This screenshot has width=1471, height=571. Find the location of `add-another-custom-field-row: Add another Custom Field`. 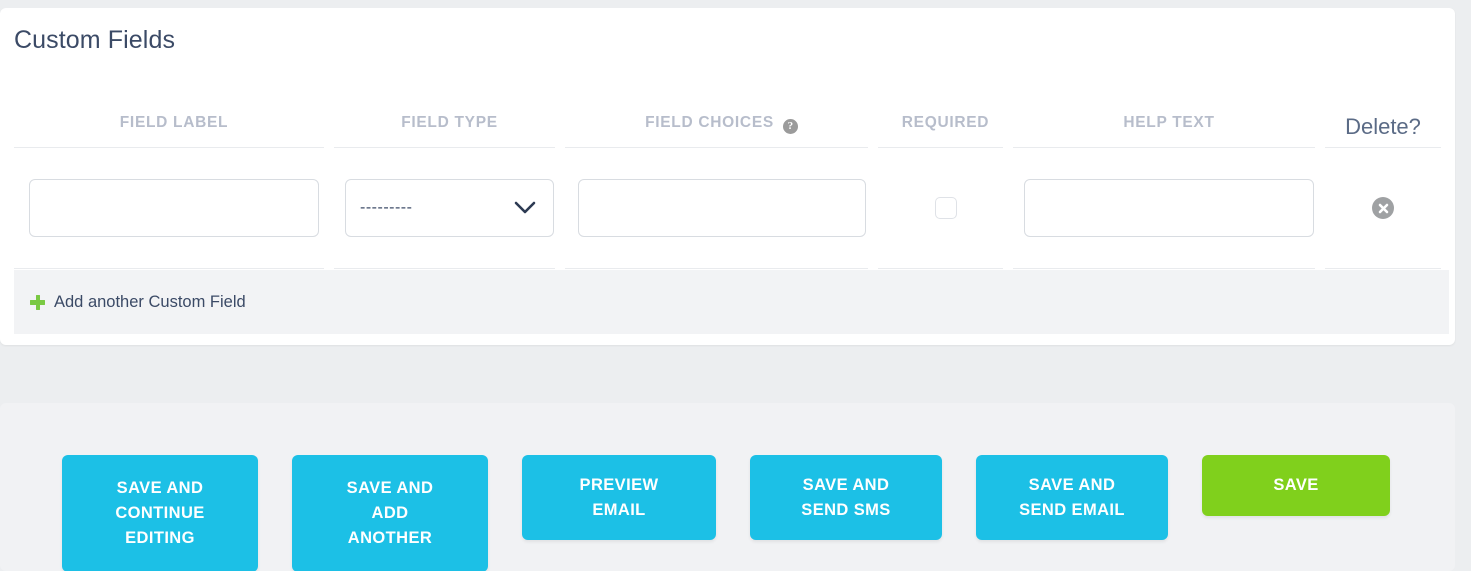

add-another-custom-field-row: Add another Custom Field is located at coordinates (731, 302).